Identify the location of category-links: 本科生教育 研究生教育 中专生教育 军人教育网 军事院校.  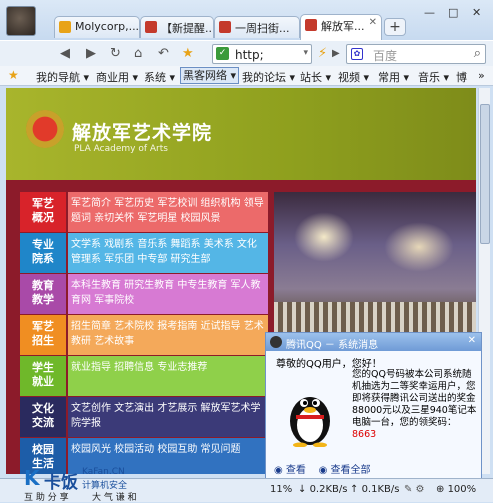
(168, 294).